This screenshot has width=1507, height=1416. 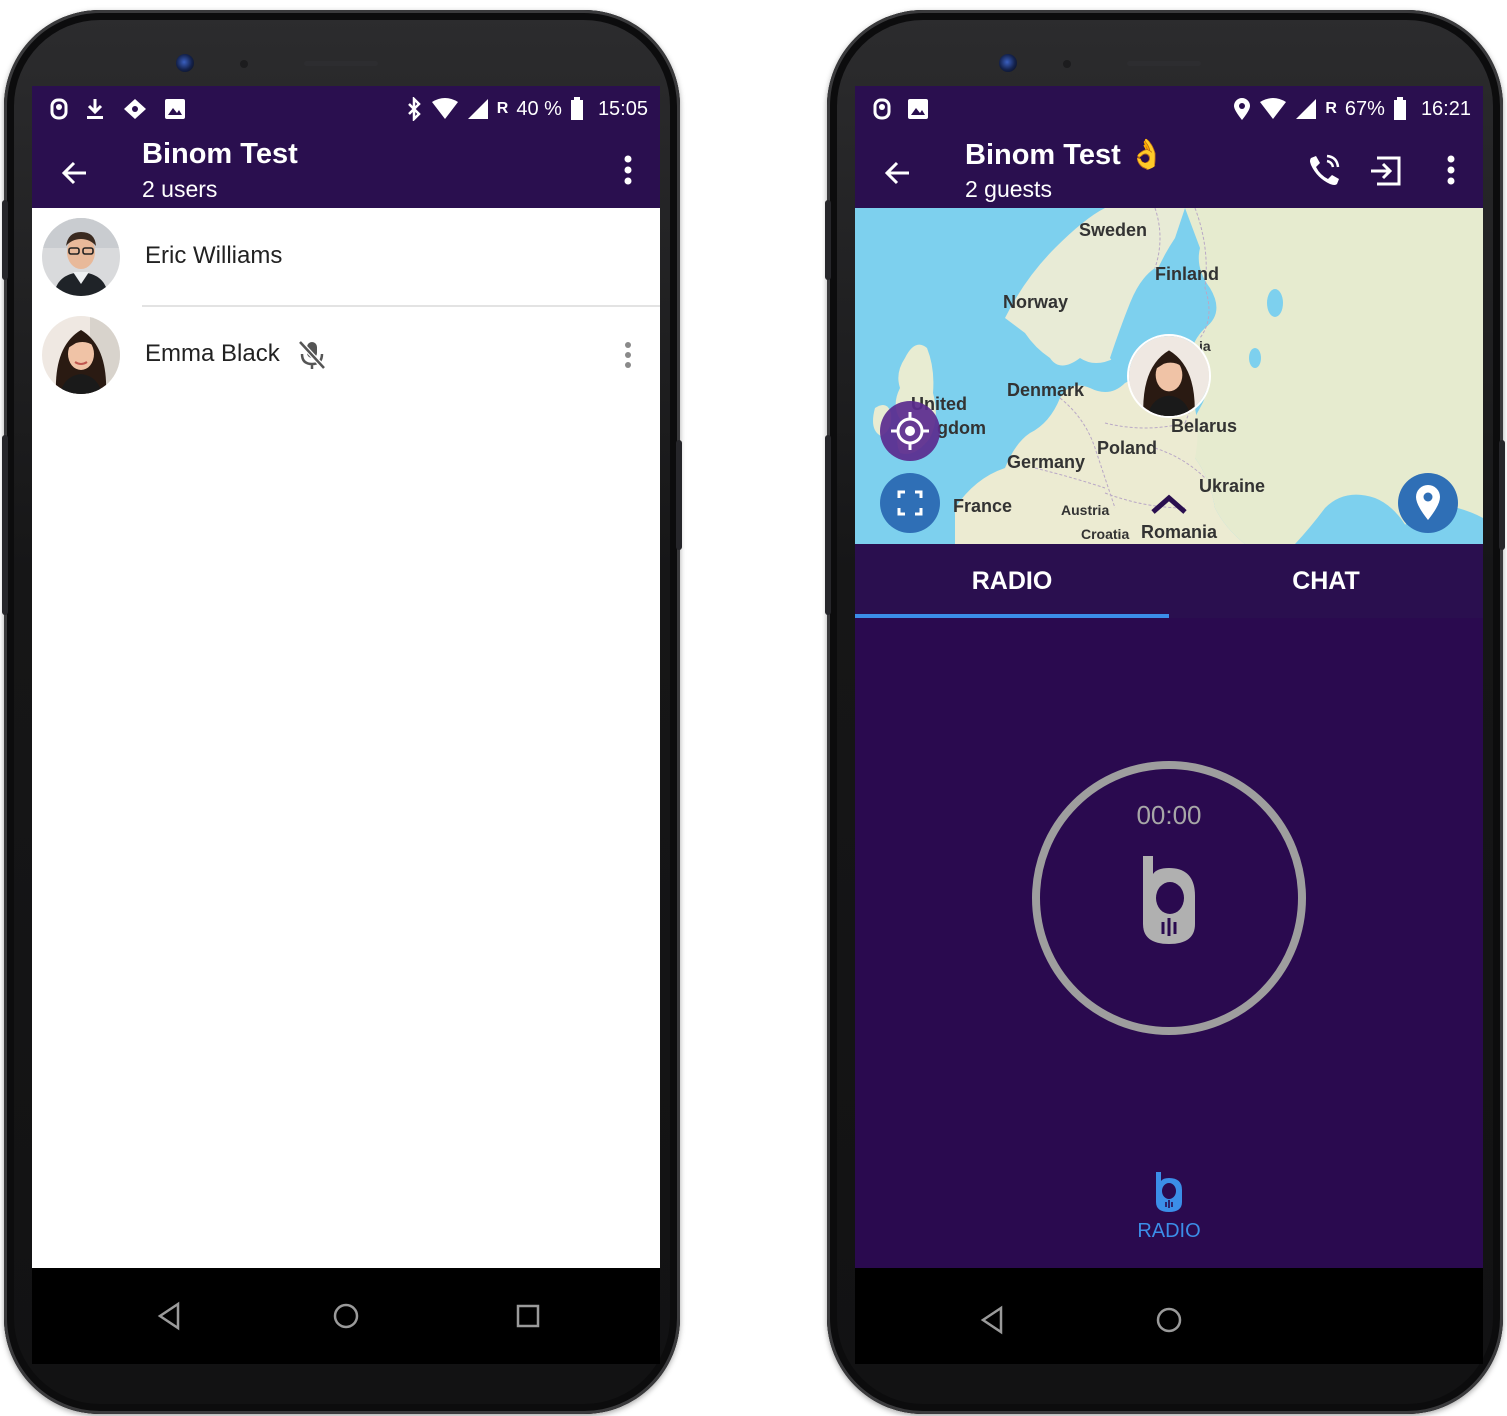 I want to click on map-label-belarus: Belarus, so click(x=1204, y=426).